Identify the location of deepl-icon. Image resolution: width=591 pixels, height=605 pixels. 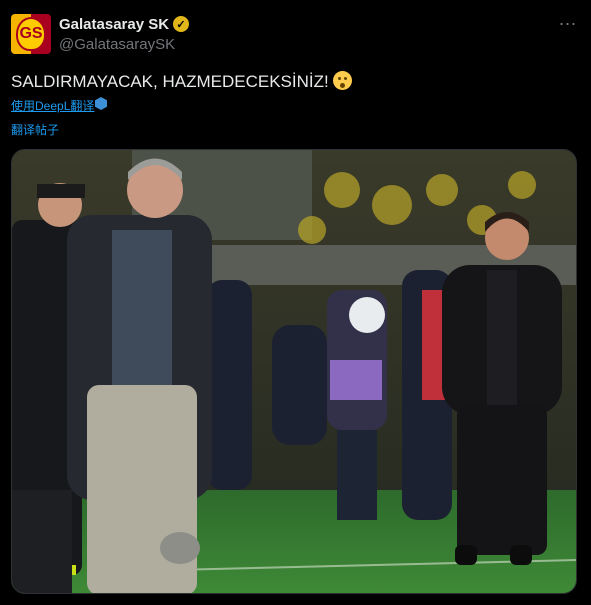
(101, 103).